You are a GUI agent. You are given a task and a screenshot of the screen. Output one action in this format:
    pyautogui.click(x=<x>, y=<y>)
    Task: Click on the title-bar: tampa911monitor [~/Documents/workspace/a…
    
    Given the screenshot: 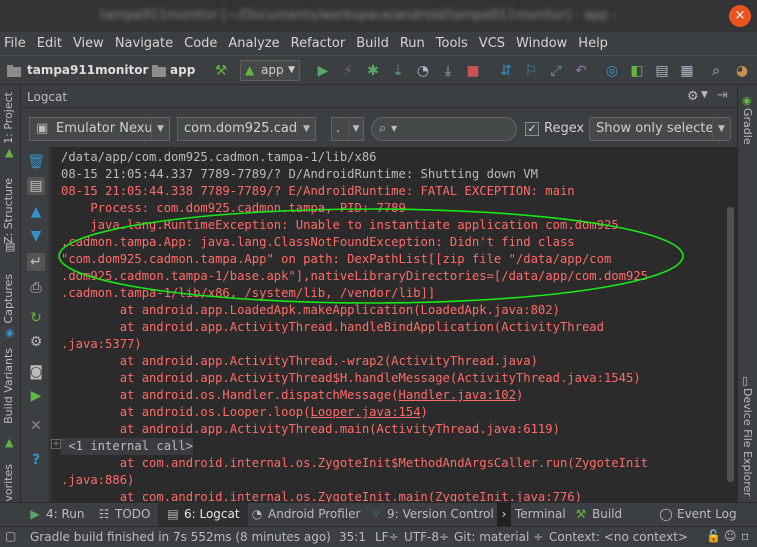 What is the action you would take?
    pyautogui.click(x=378, y=16)
    